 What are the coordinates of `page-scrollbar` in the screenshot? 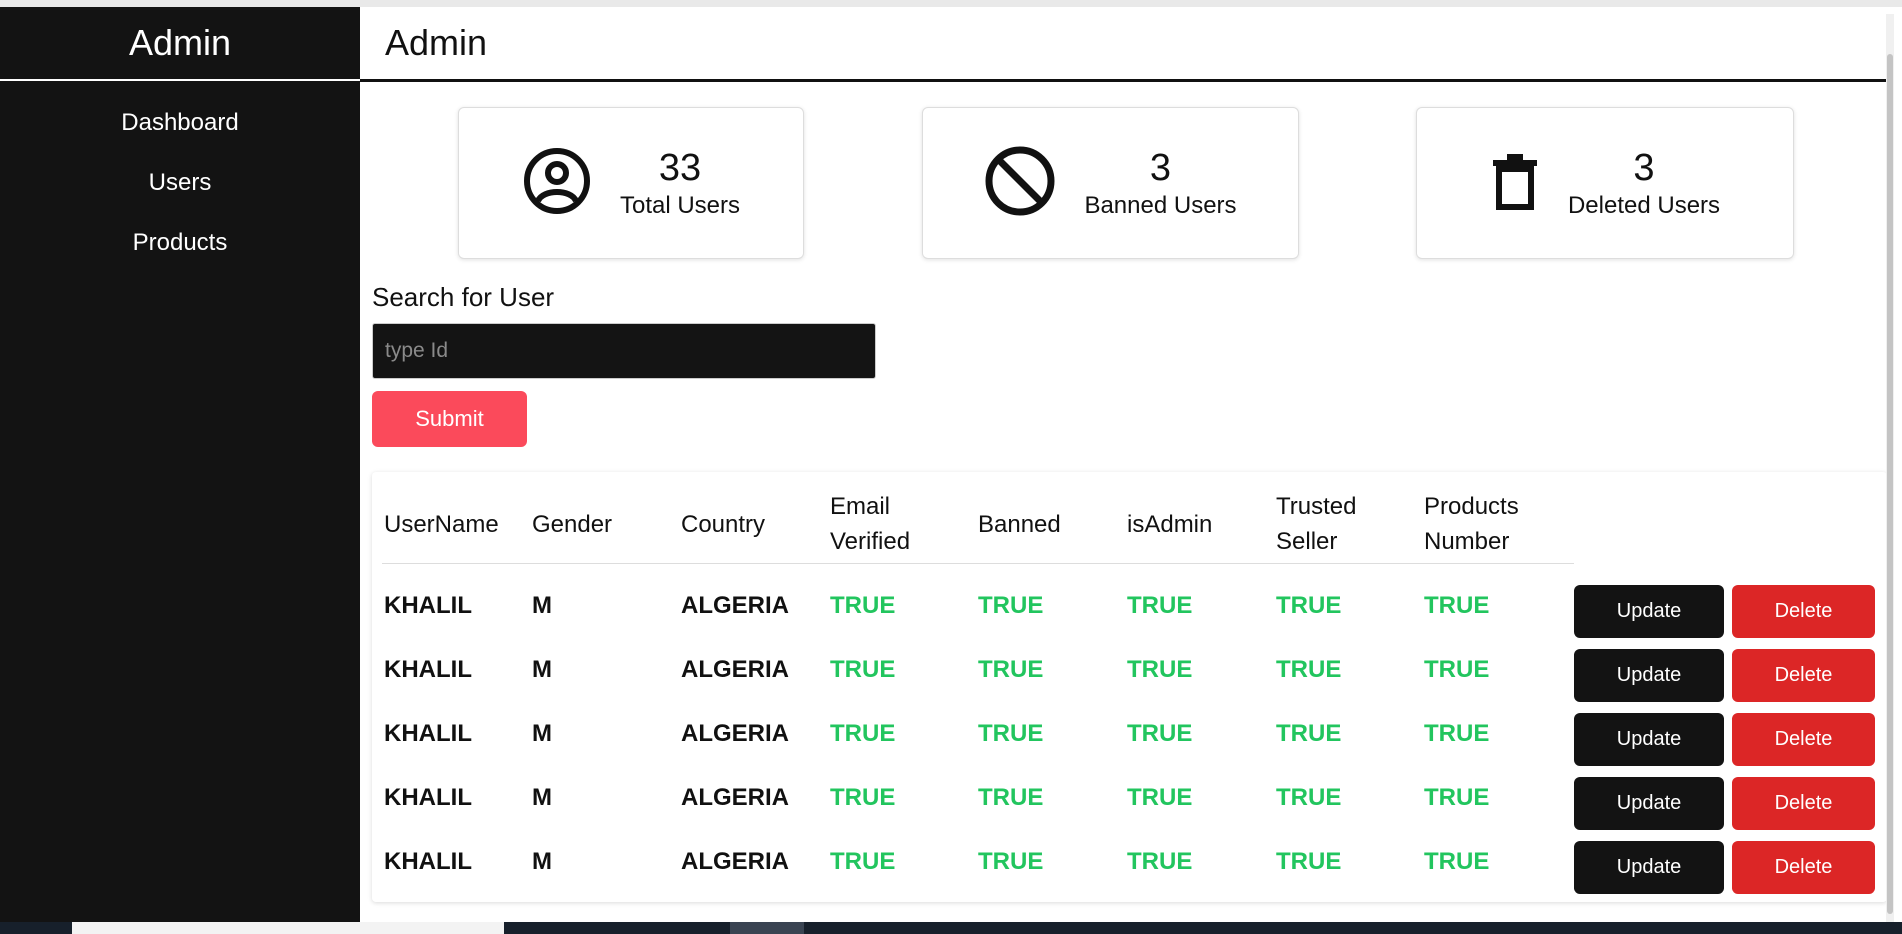 It's located at (1890, 471).